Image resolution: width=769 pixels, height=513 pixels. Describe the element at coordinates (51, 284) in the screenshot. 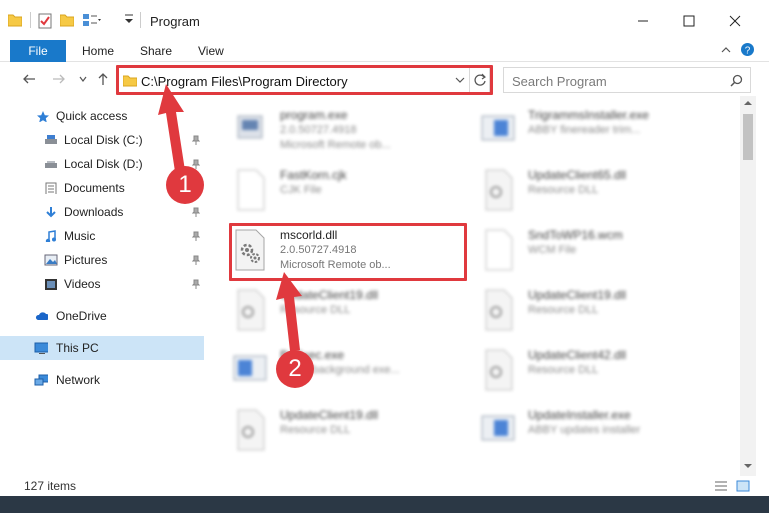

I see `videos-icon` at that location.